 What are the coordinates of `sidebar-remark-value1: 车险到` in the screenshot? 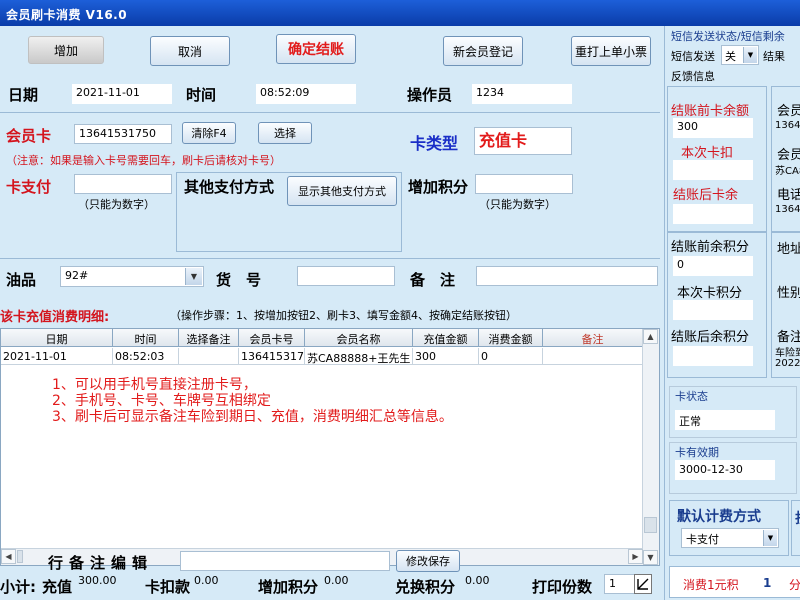 It's located at (787, 353).